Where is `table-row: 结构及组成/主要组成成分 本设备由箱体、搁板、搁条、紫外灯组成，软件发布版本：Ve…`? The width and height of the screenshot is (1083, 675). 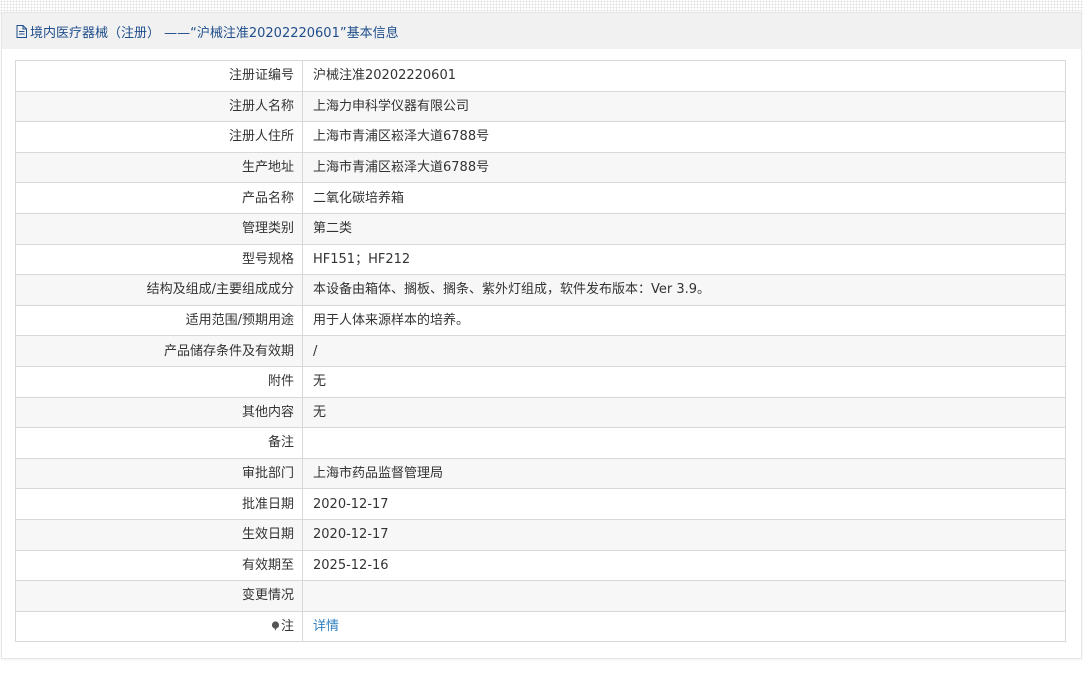
table-row: 结构及组成/主要组成成分 本设备由箱体、搁板、搁条、紫外灯组成，软件发布版本：Ve… is located at coordinates (540, 290).